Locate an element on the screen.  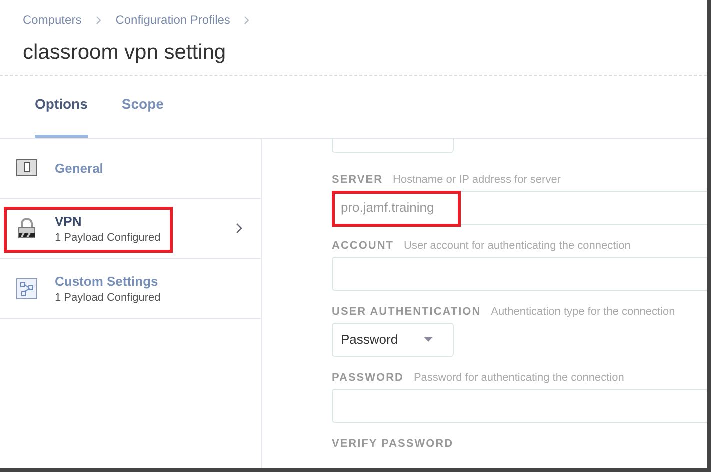
field-hint: Password for authenticating the connection is located at coordinates (519, 378).